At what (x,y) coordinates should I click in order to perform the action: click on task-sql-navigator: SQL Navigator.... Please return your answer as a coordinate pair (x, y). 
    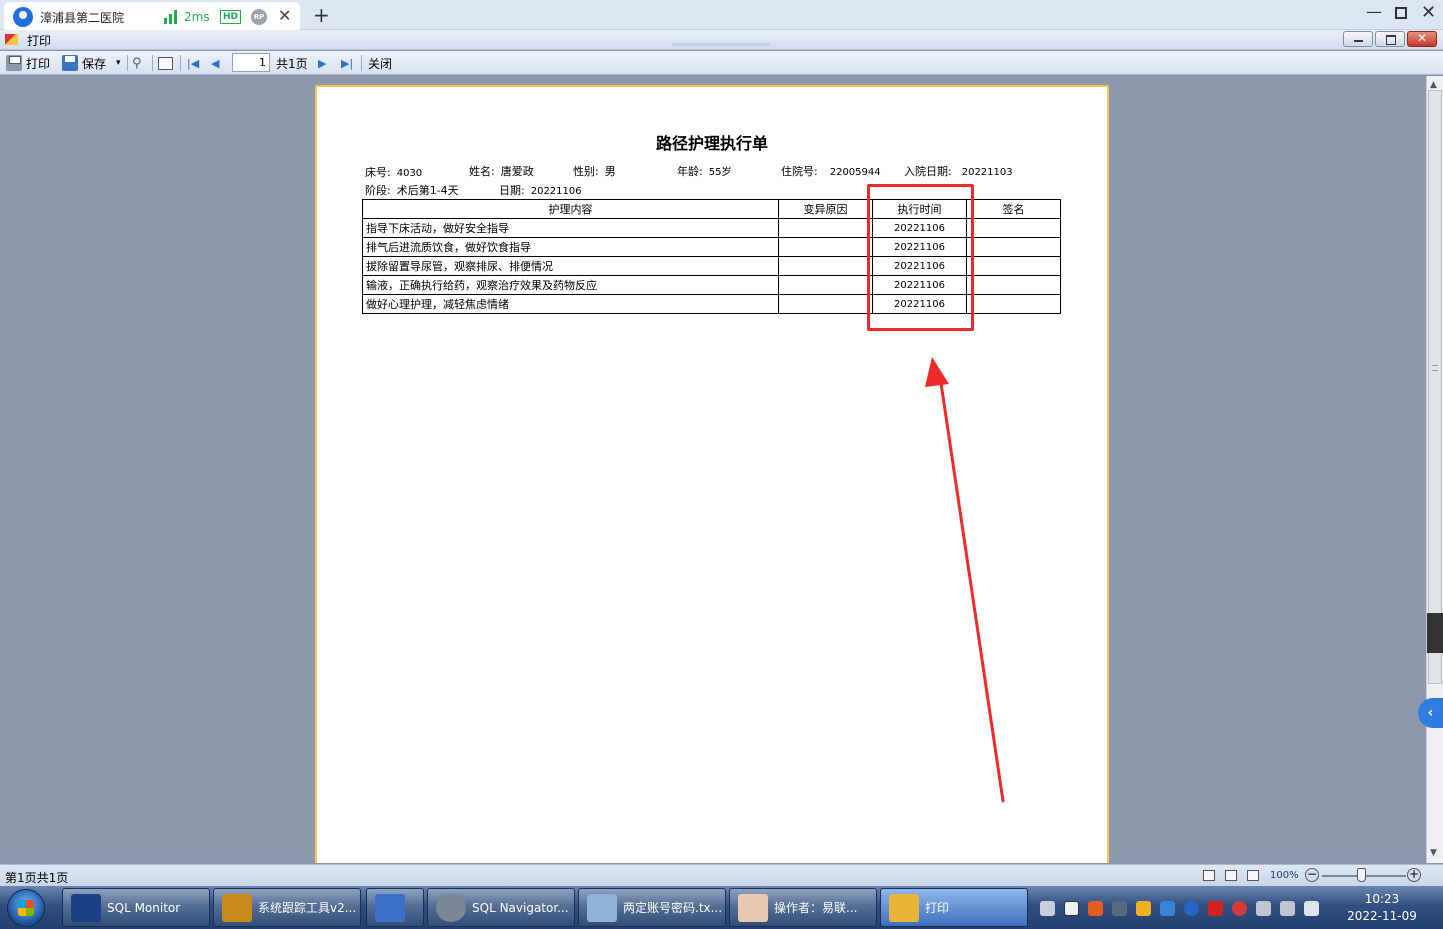
    Looking at the image, I should click on (501, 907).